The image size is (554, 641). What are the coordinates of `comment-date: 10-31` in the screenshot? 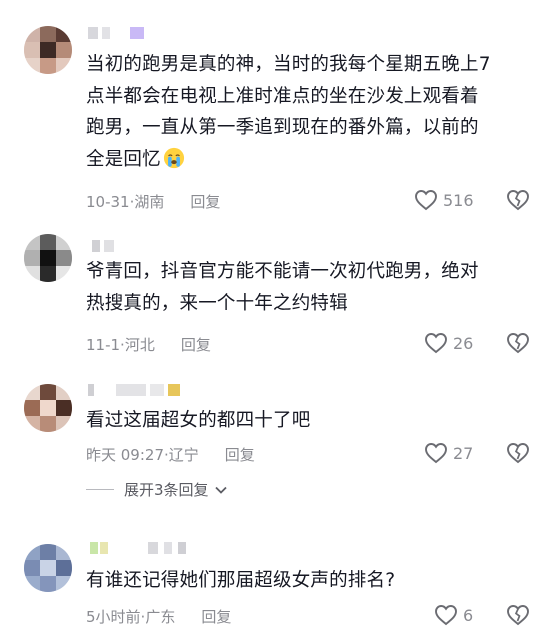 It's located at (108, 201).